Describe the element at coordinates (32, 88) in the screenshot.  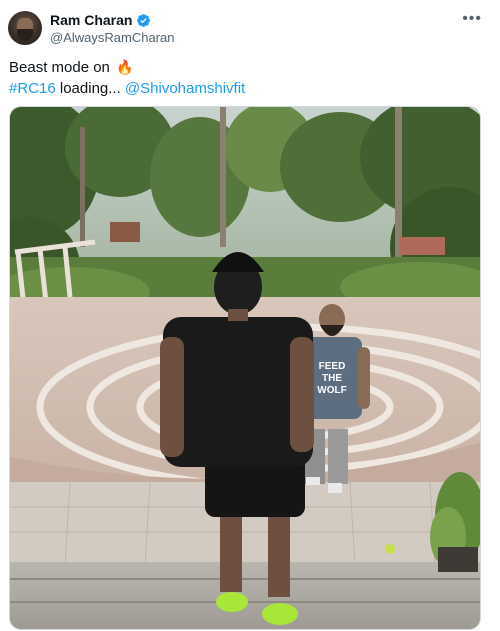
I see `hashtag-link: #RC16` at that location.